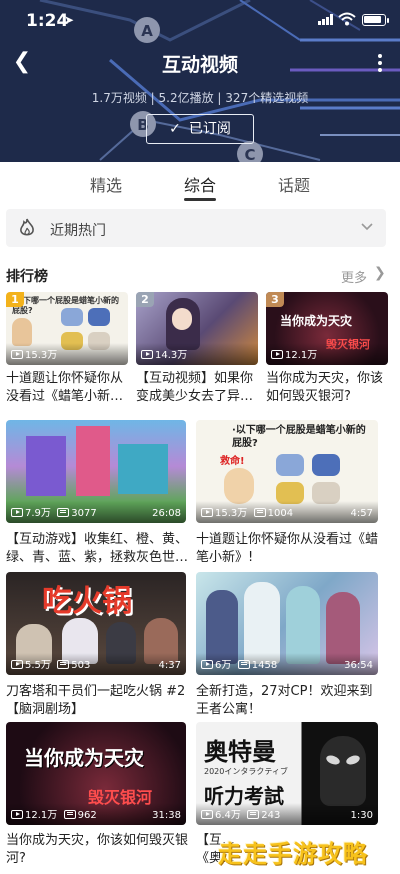 Image resolution: width=400 pixels, height=874 pixels. Describe the element at coordinates (240, 752) in the screenshot. I see `thumbnail-caption: 奥特曼` at that location.